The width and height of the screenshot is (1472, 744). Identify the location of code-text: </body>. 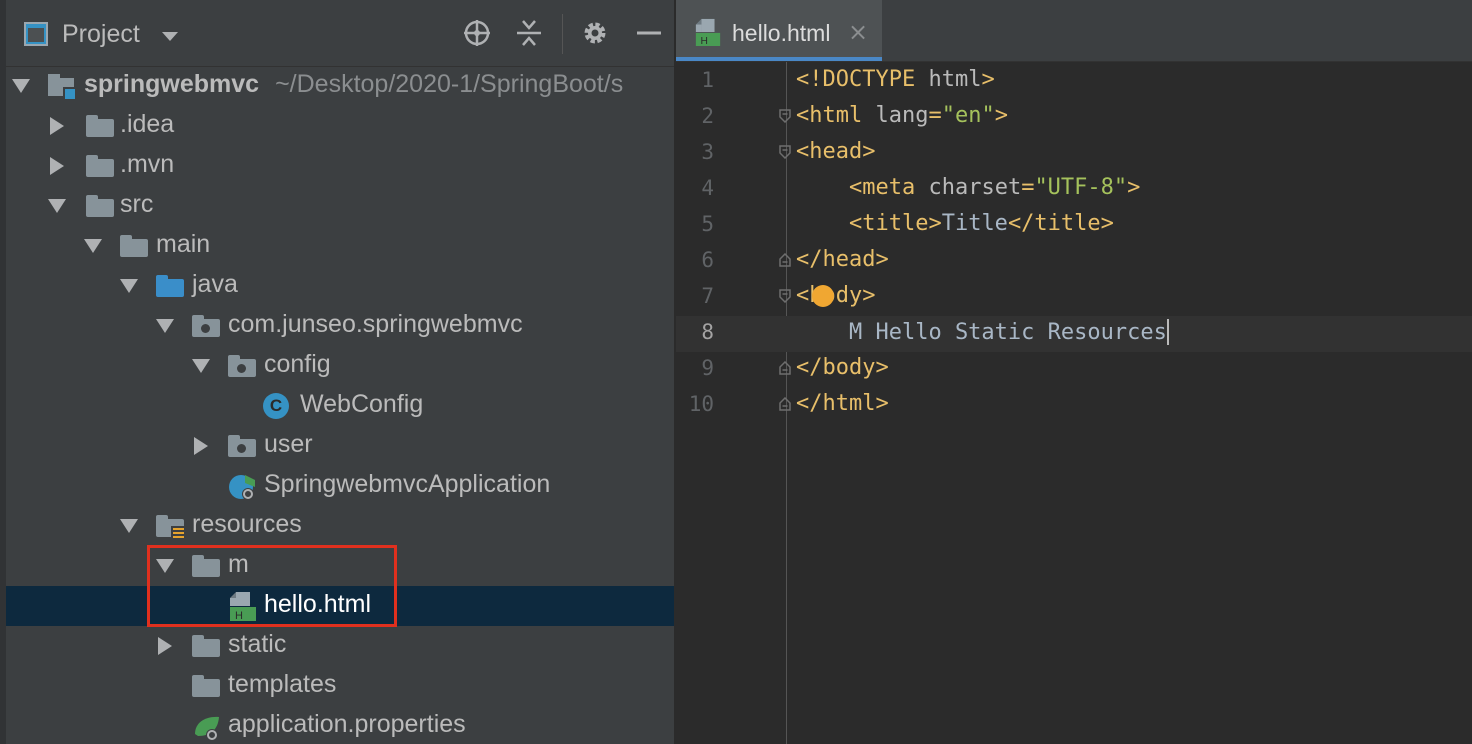
(842, 367).